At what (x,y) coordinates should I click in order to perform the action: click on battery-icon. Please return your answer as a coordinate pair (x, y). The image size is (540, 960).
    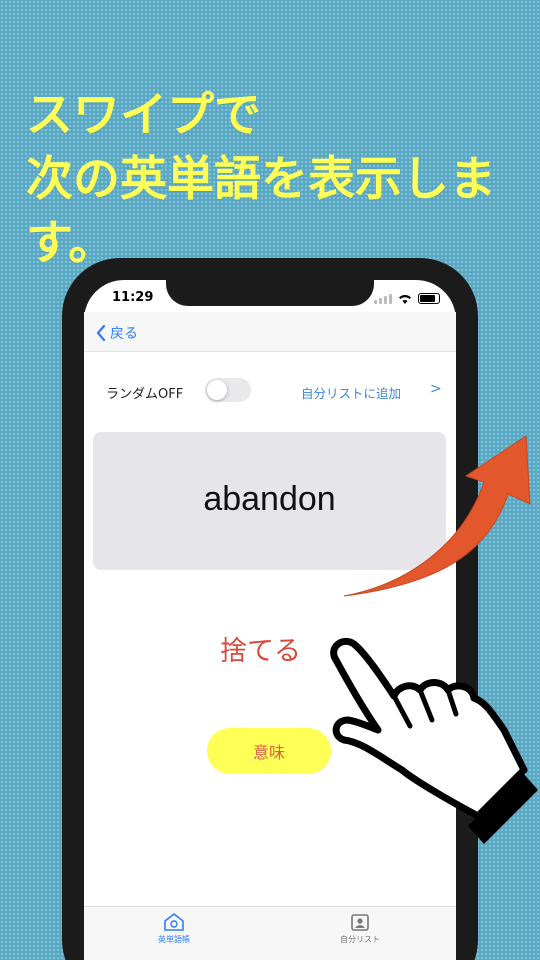
    Looking at the image, I should click on (429, 298).